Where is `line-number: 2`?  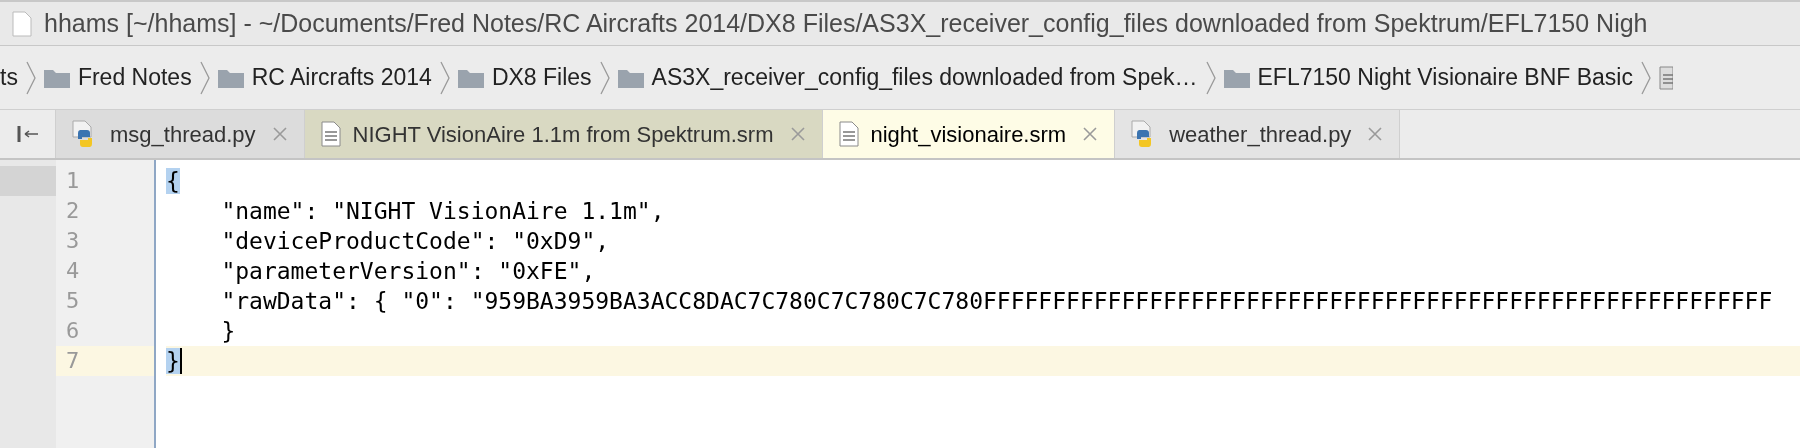
line-number: 2 is located at coordinates (73, 211).